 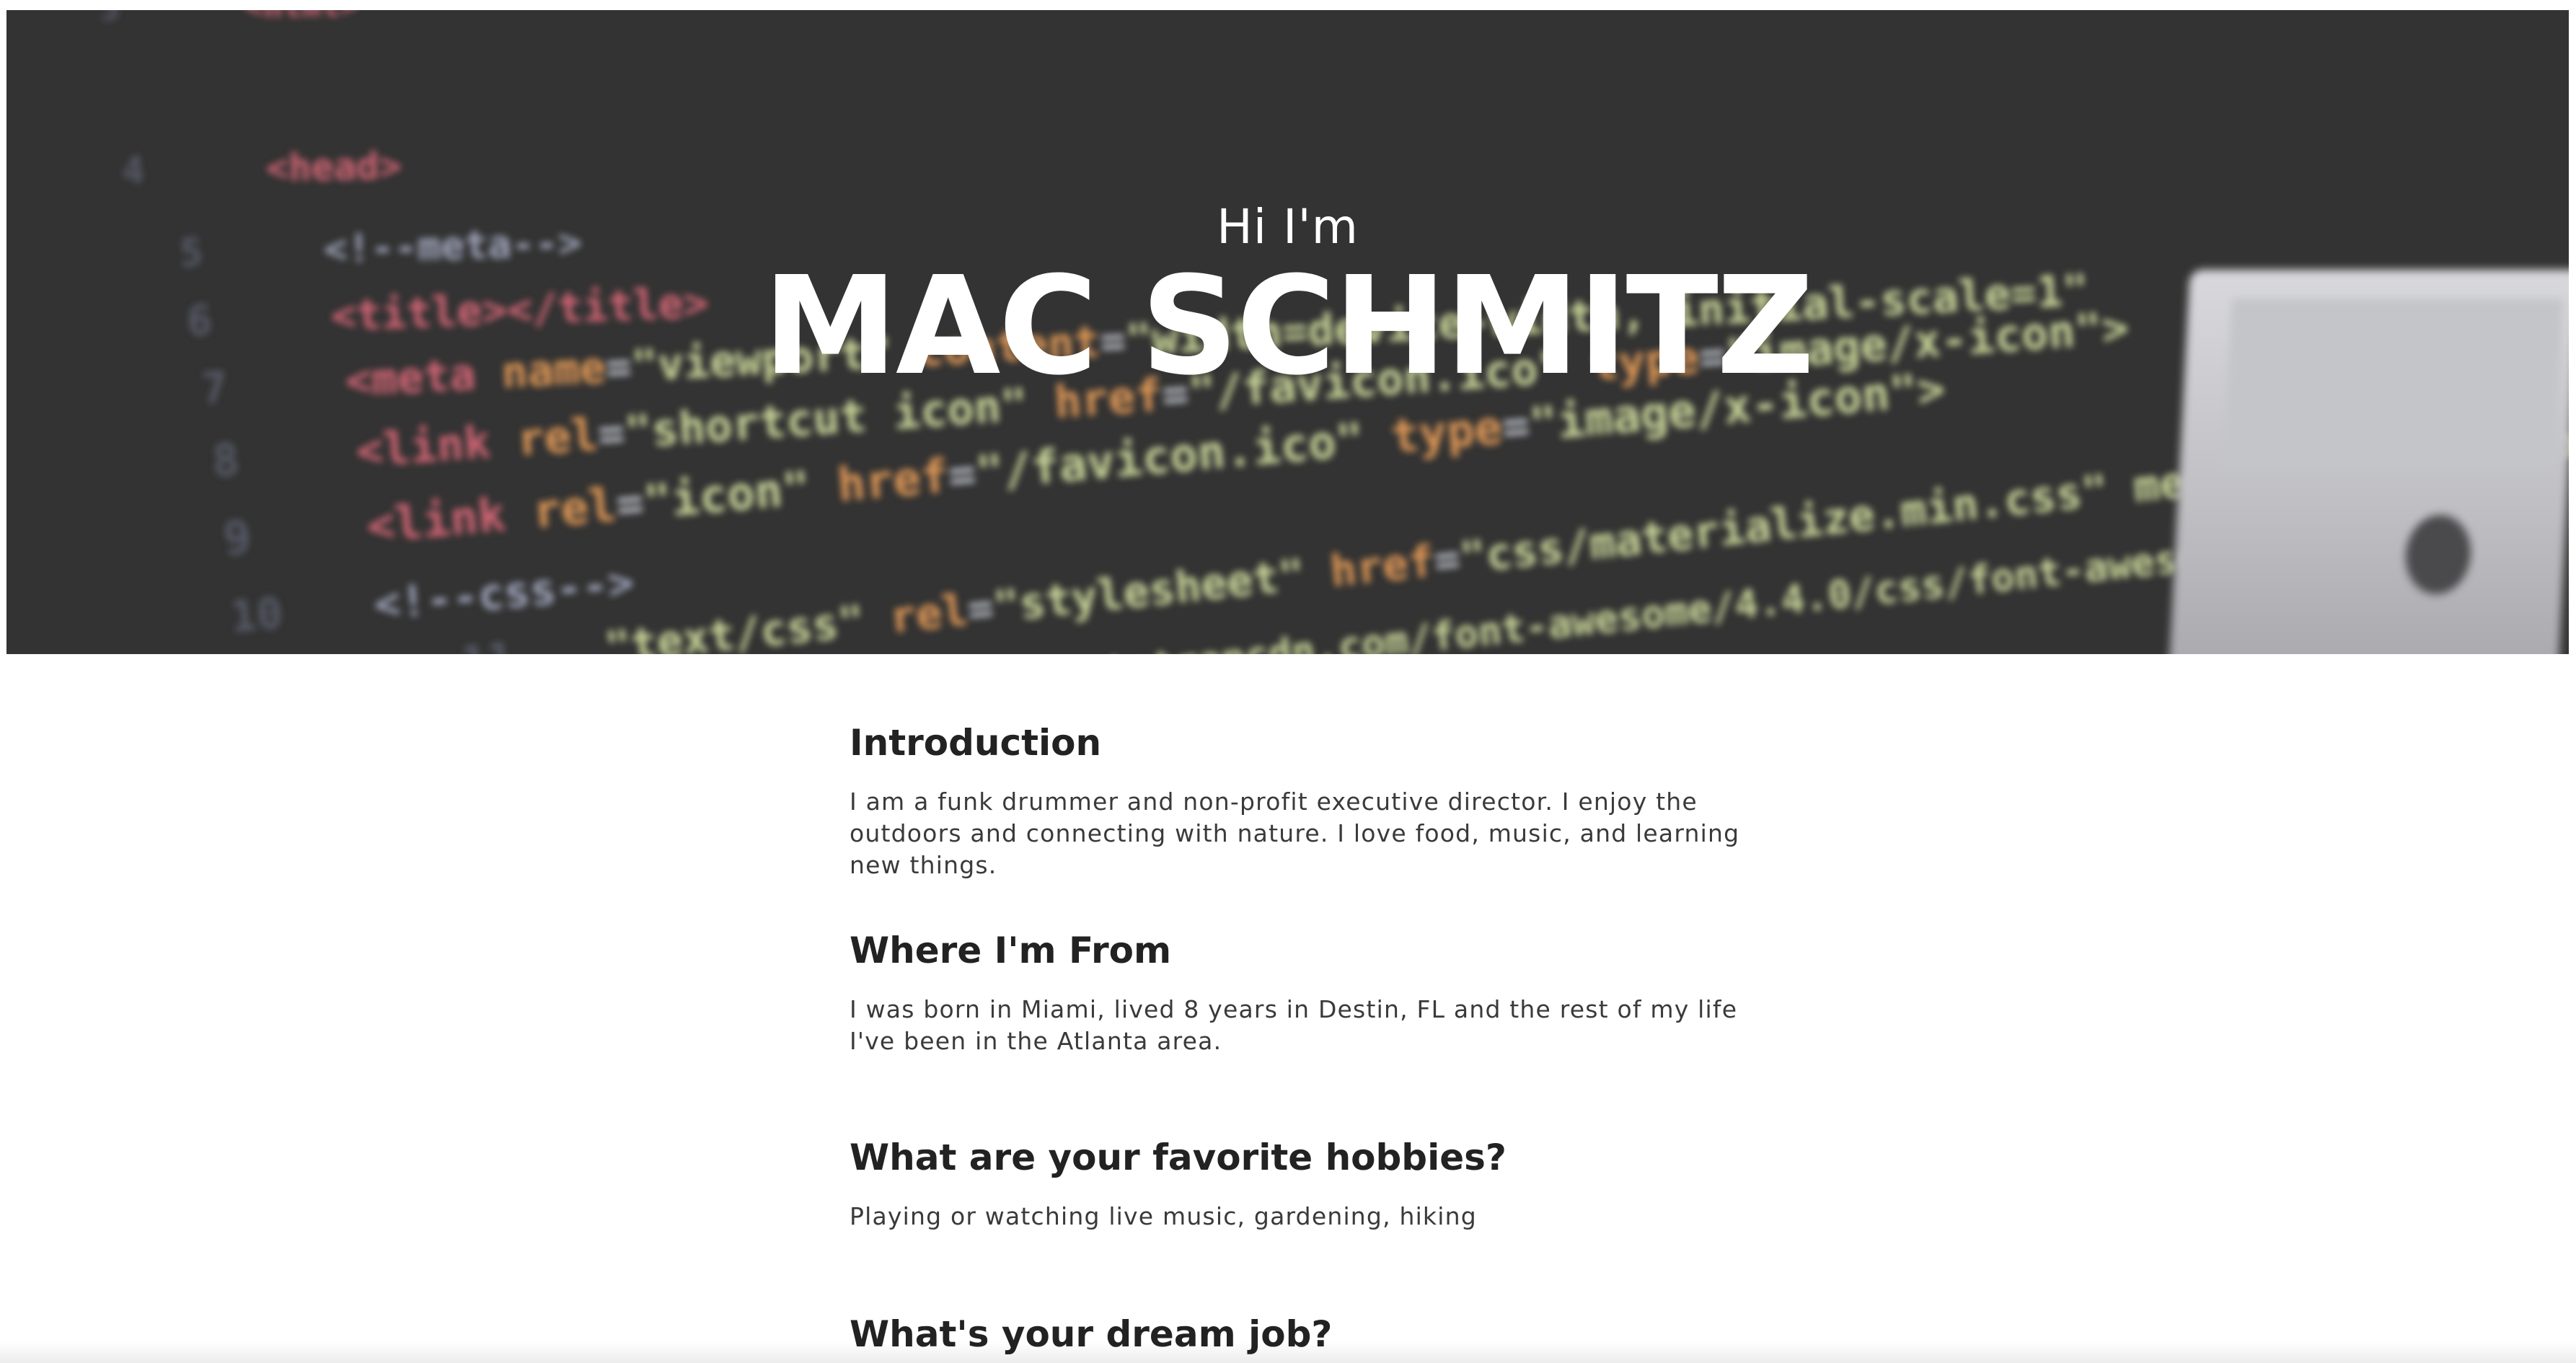 What do you see at coordinates (1178, 1157) in the screenshot?
I see `section-heading: What are your favorite hobbies?` at bounding box center [1178, 1157].